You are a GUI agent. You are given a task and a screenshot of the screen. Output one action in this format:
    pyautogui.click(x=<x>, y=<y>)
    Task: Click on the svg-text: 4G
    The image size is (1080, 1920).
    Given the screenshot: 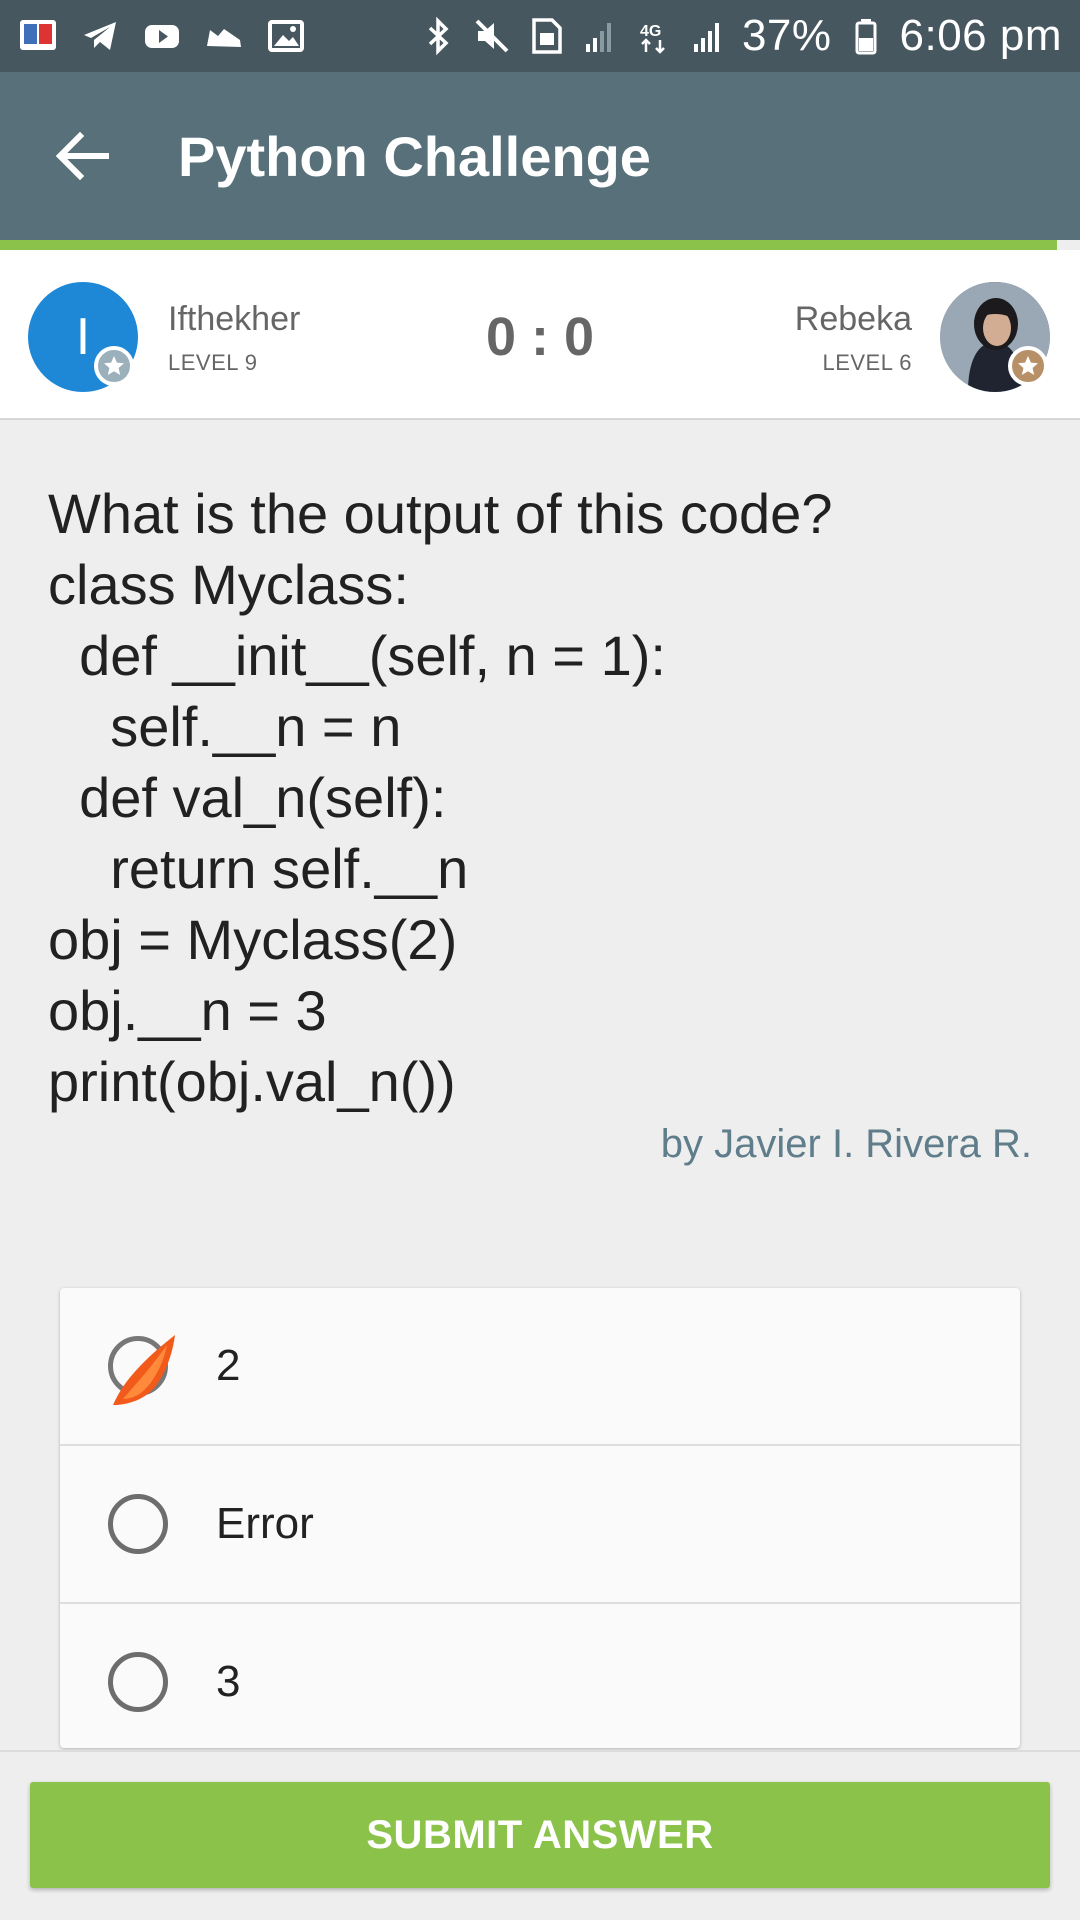 What is the action you would take?
    pyautogui.click(x=650, y=31)
    